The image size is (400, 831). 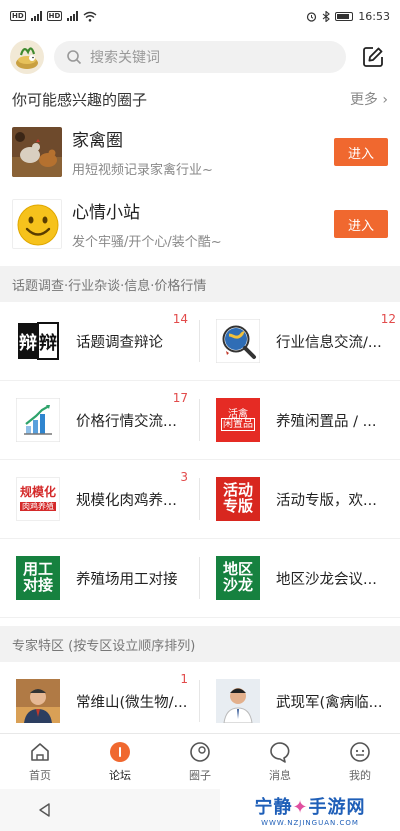 I want to click on compose-icon, so click(x=373, y=57).